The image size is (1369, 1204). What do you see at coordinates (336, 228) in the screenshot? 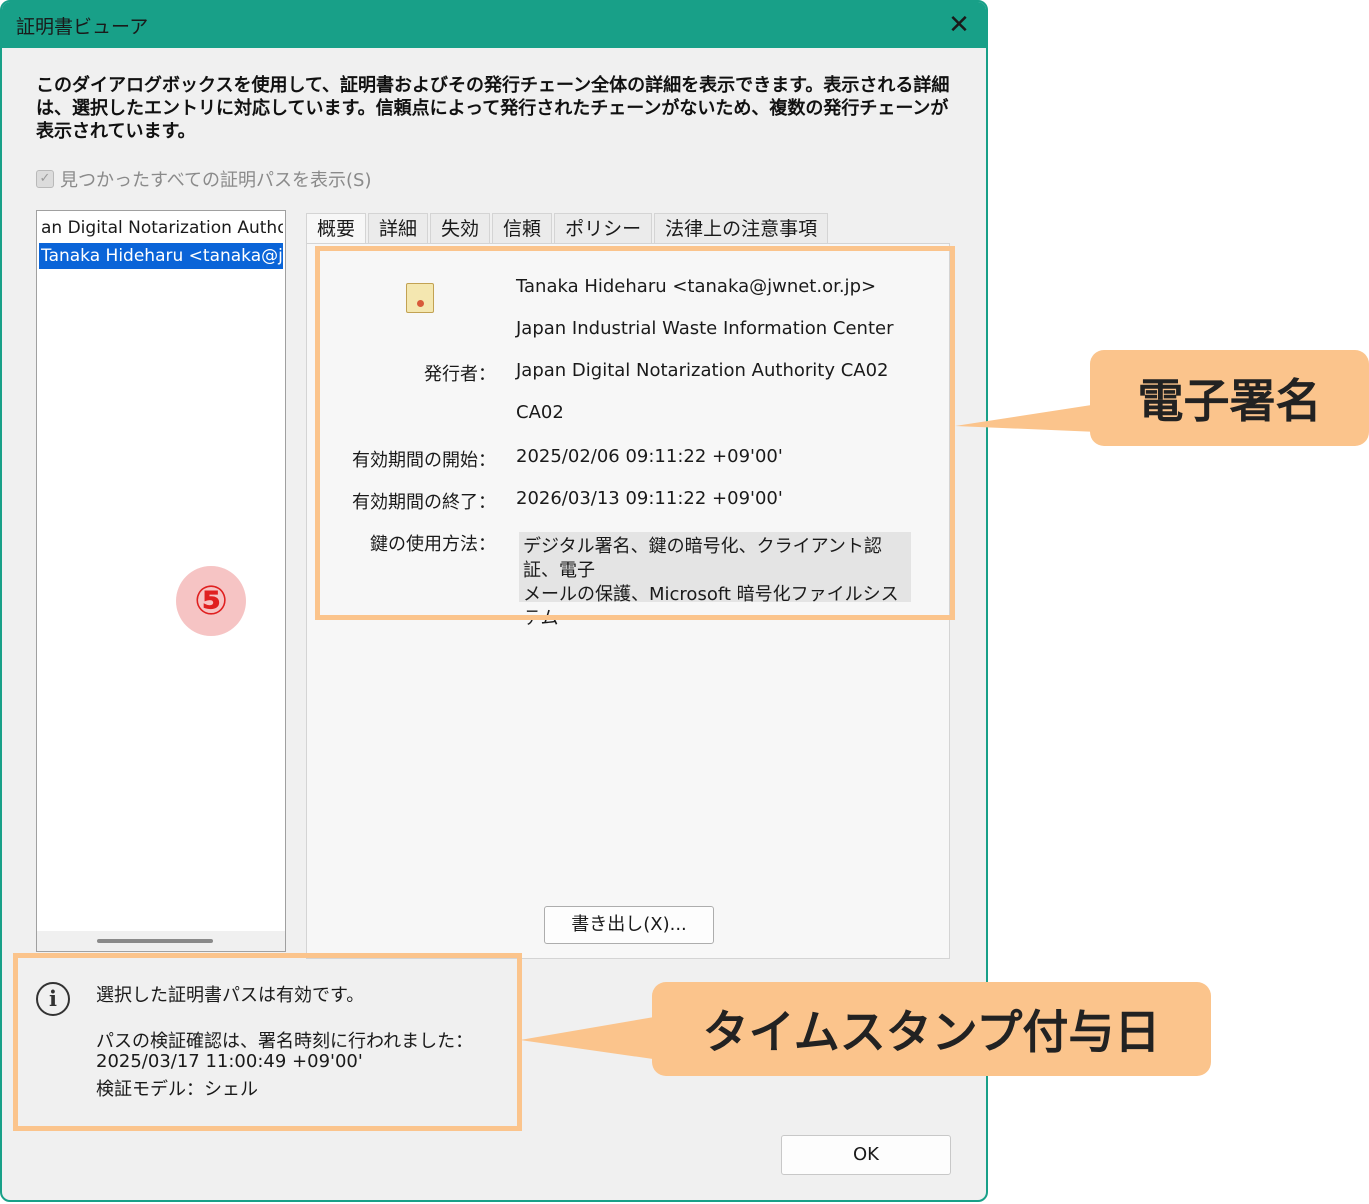
I see `tab-summary: 概要` at bounding box center [336, 228].